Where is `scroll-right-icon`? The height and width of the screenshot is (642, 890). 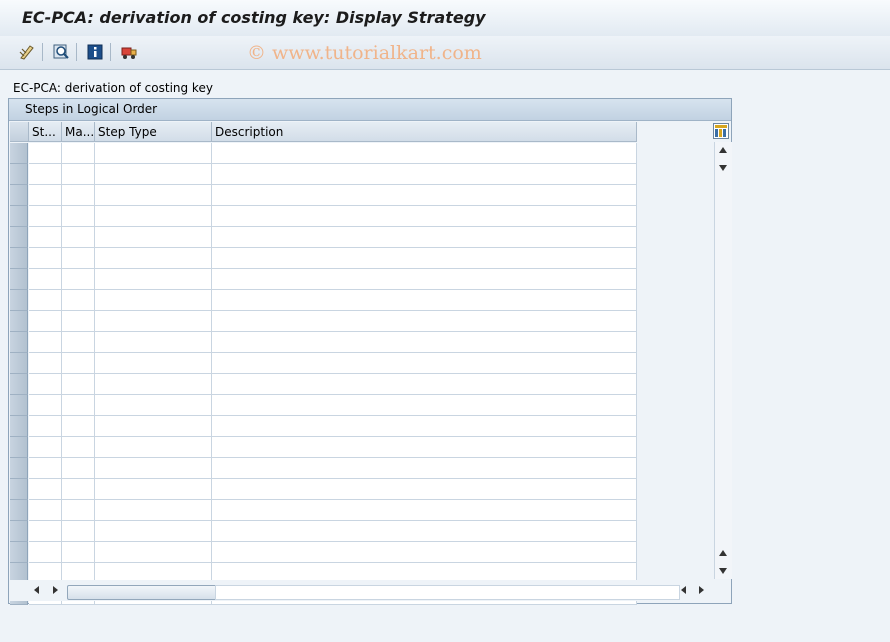
scroll-right-icon is located at coordinates (701, 590).